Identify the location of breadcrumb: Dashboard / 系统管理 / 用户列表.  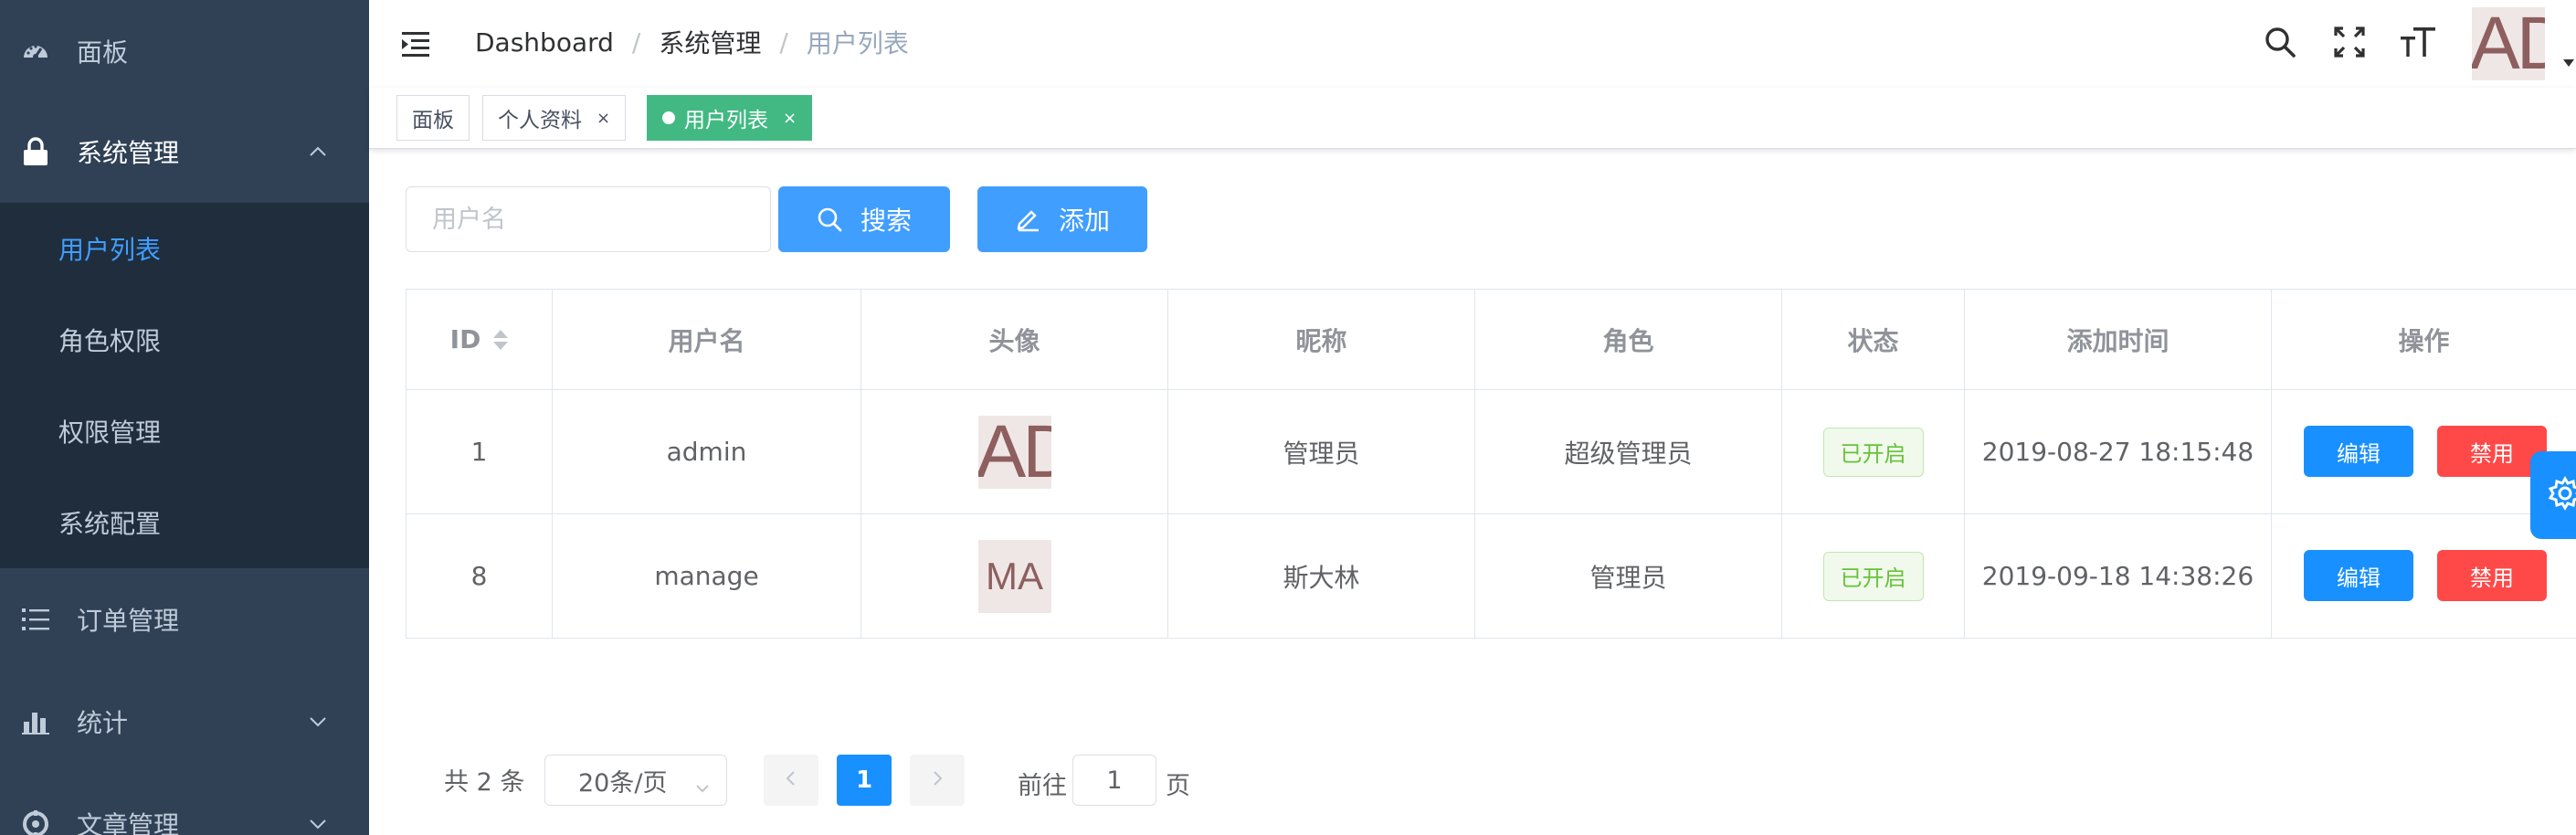
(692, 42).